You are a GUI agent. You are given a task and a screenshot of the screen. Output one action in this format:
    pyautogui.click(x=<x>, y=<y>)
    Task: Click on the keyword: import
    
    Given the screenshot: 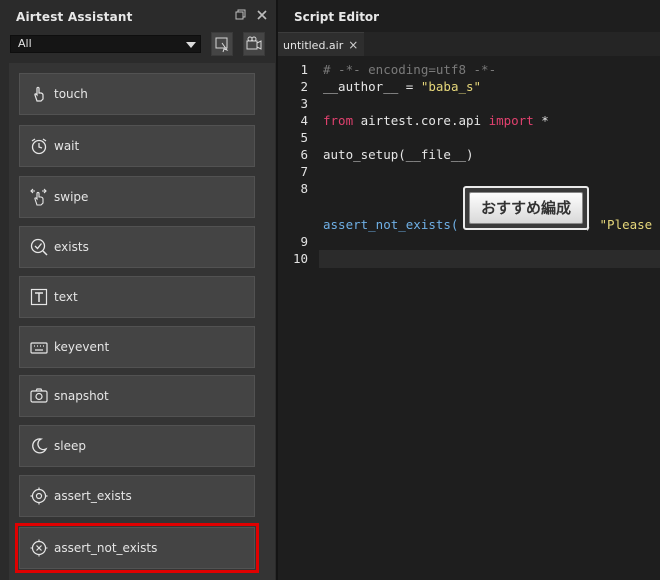 What is the action you would take?
    pyautogui.click(x=511, y=120)
    